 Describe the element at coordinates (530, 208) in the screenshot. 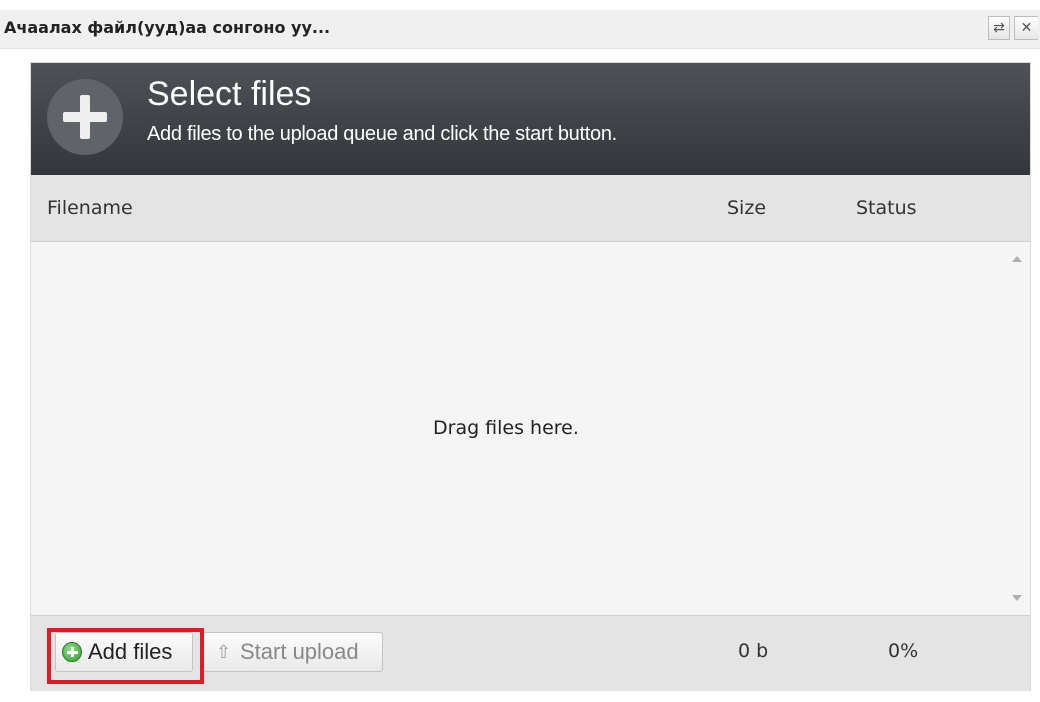

I see `file-table-header: Filename Size Status` at that location.